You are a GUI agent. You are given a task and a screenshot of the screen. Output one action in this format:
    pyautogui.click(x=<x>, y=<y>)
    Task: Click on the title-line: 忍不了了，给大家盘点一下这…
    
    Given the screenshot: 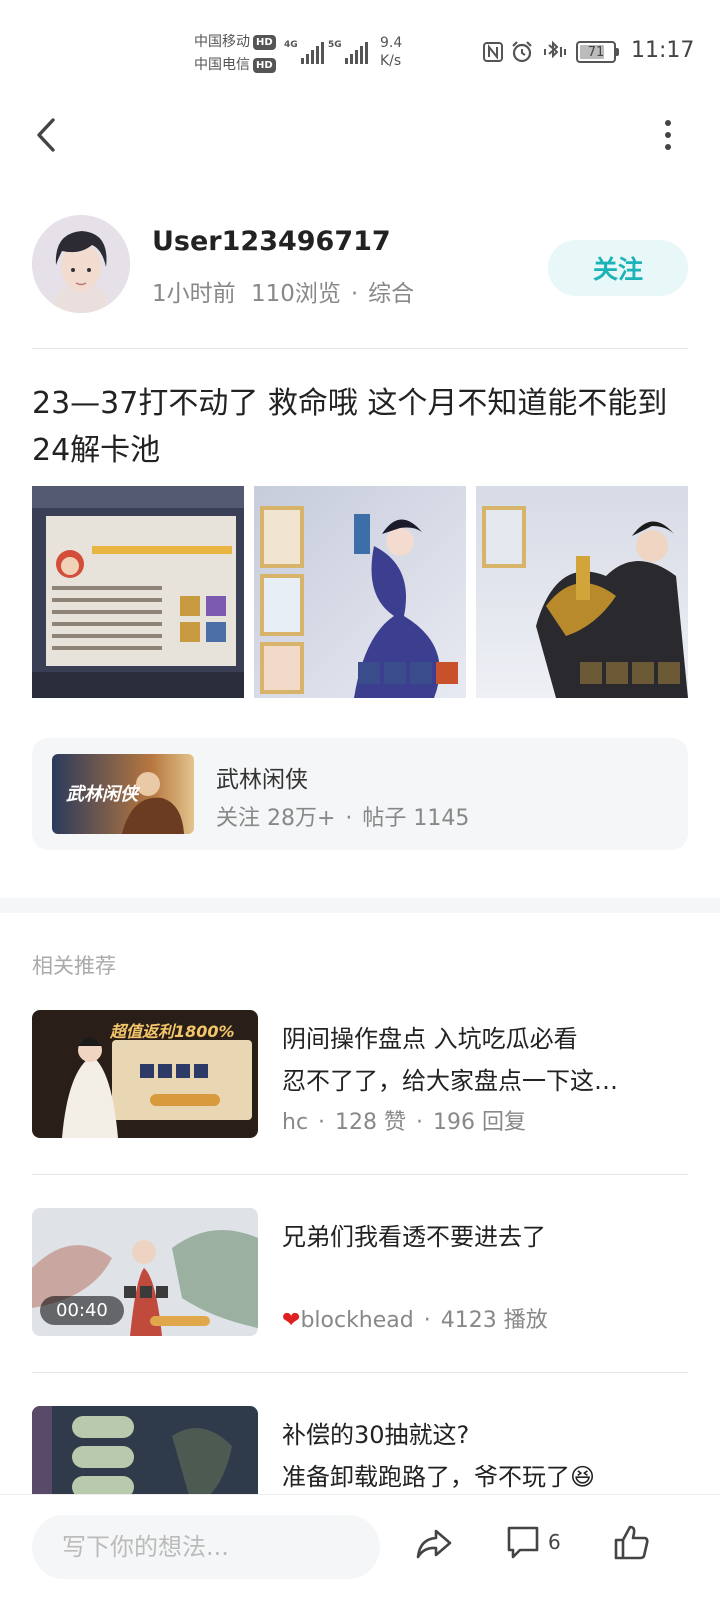 What is the action you would take?
    pyautogui.click(x=450, y=1081)
    